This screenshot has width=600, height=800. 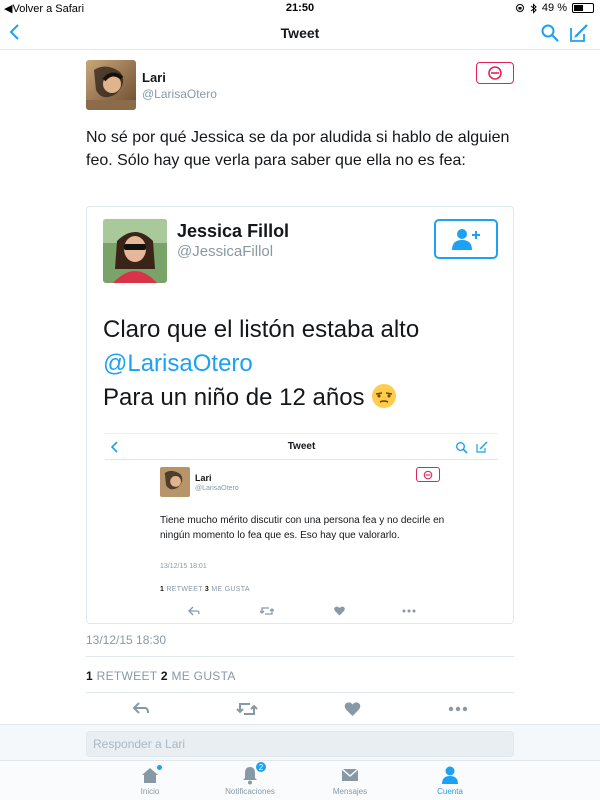 I want to click on battery-icon, so click(x=583, y=8).